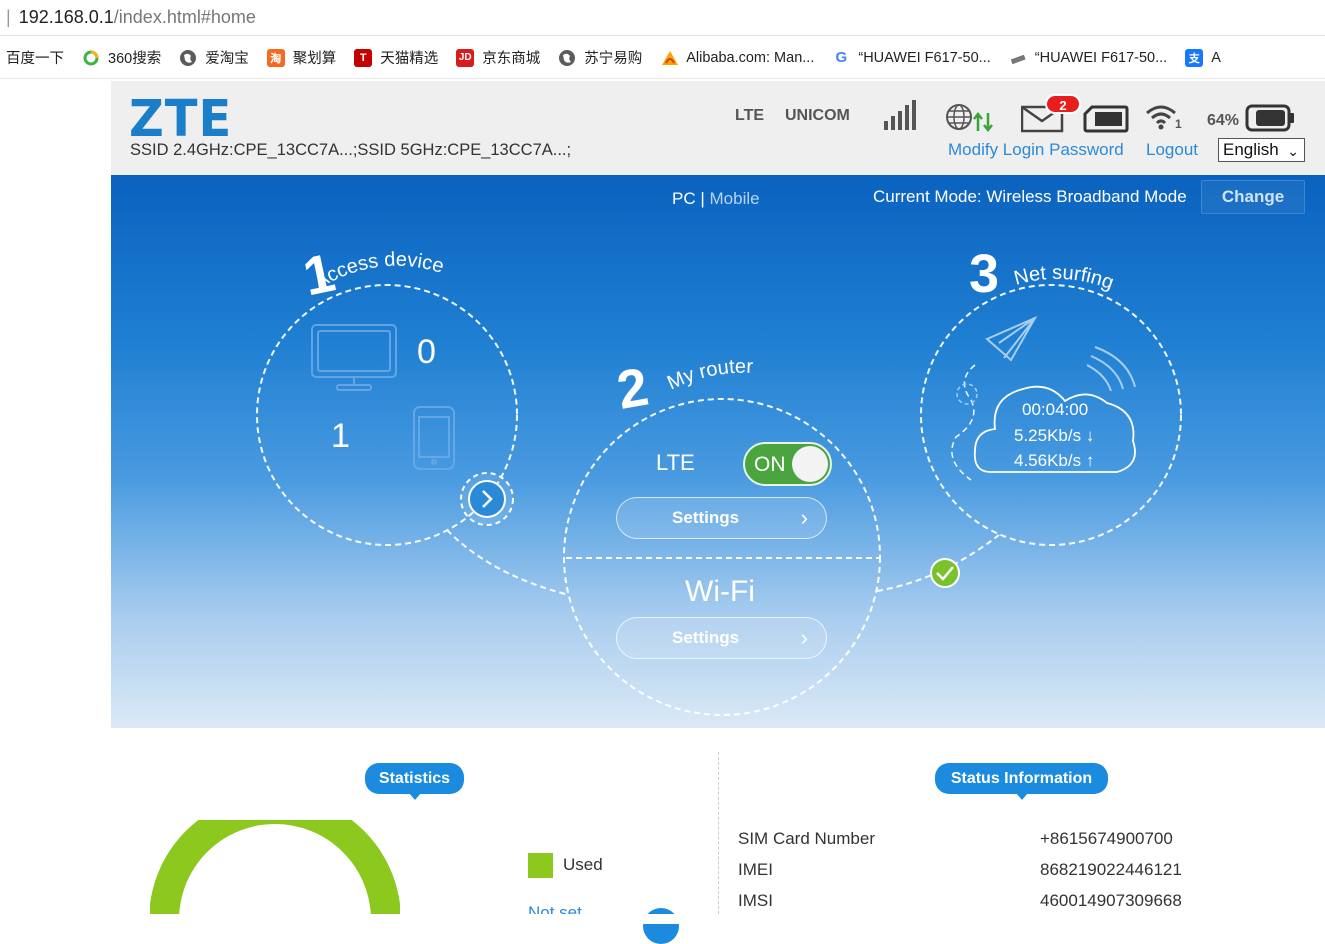  What do you see at coordinates (841, 57) in the screenshot?
I see `google-icon: G` at bounding box center [841, 57].